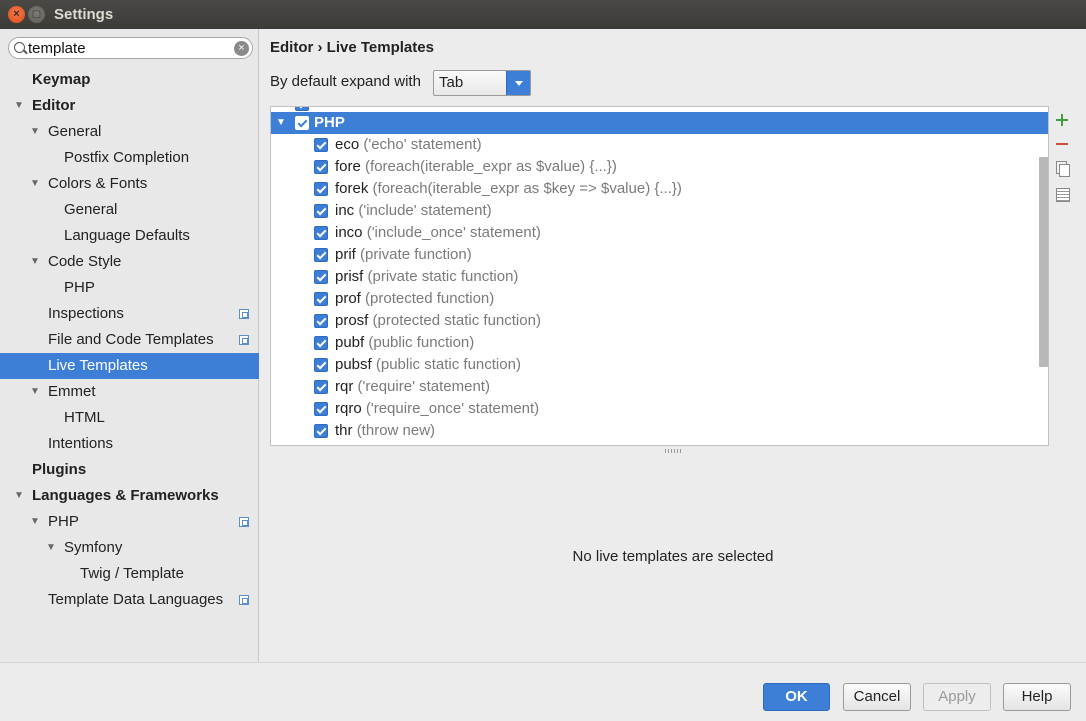 The height and width of the screenshot is (721, 1086). What do you see at coordinates (443, 276) in the screenshot?
I see `template-description: (private static function)` at bounding box center [443, 276].